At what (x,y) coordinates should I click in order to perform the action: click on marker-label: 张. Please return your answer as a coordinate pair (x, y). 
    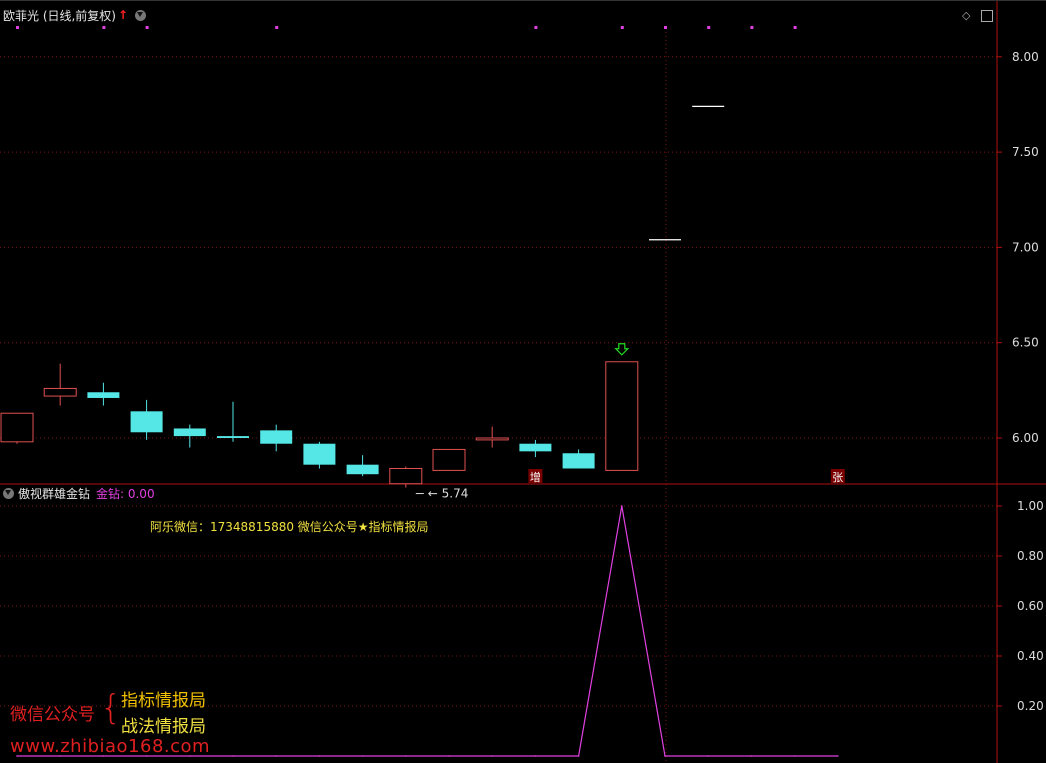
    Looking at the image, I should click on (837, 477).